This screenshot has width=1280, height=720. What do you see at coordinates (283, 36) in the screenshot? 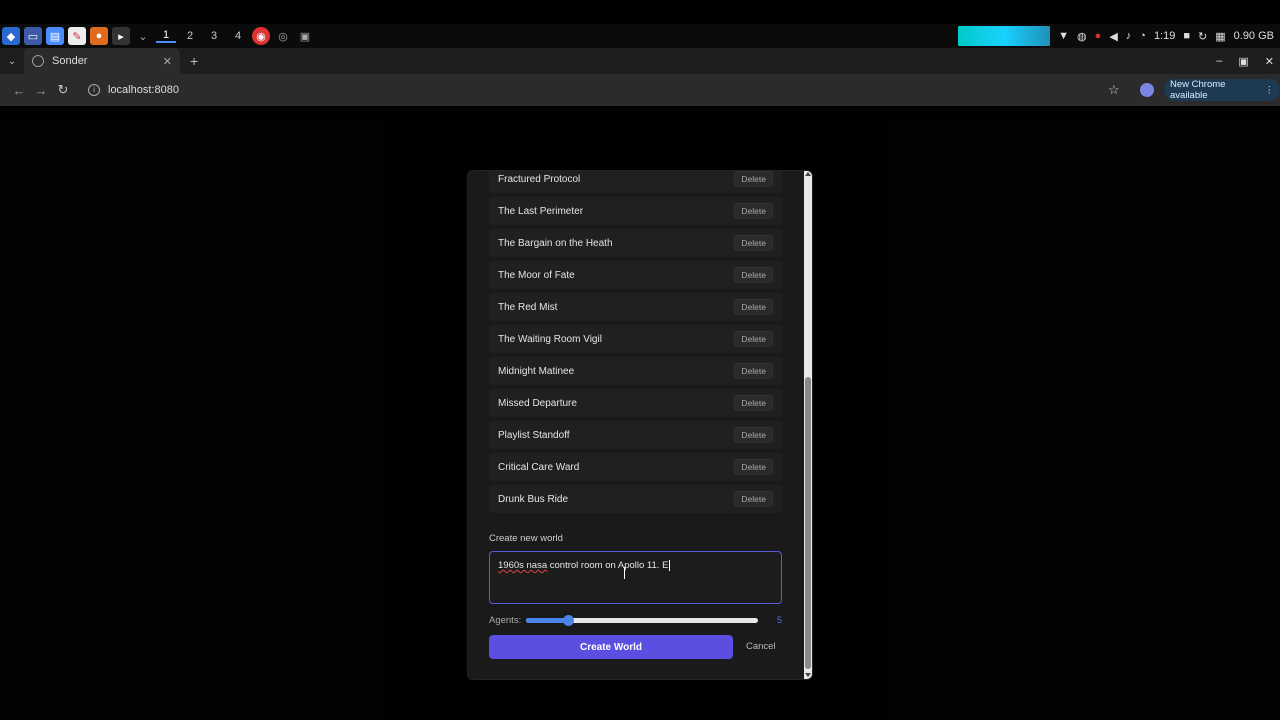
I see `obs-icon: ◎` at bounding box center [283, 36].